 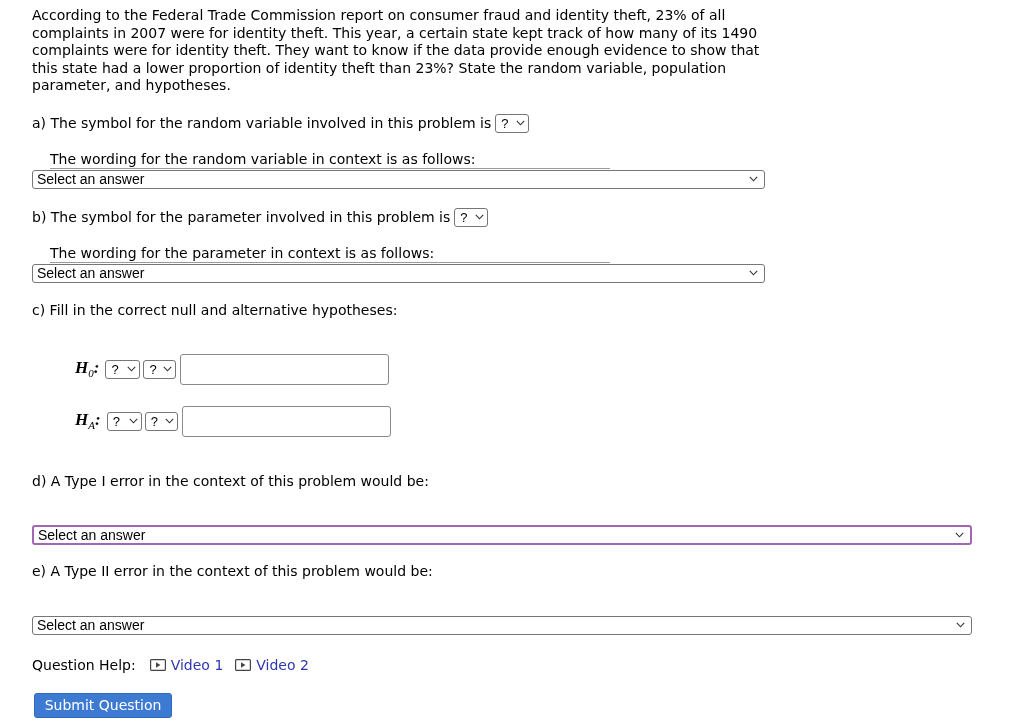 What do you see at coordinates (241, 217) in the screenshot?
I see `question-prompt: b) The symbol for the parameter involved in this problem is` at bounding box center [241, 217].